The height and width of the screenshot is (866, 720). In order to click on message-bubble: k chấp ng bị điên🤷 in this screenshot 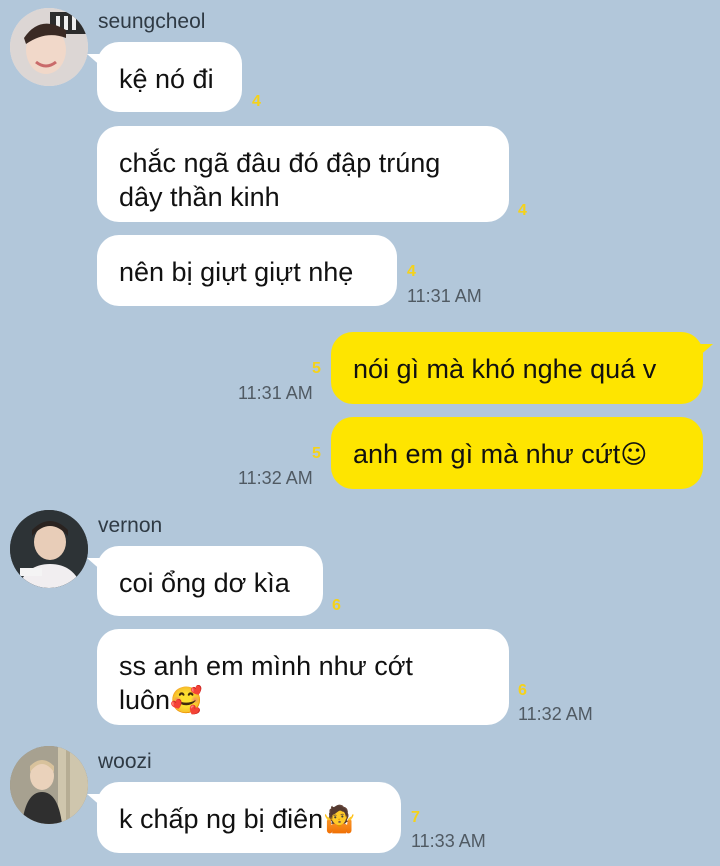, I will do `click(244, 817)`.